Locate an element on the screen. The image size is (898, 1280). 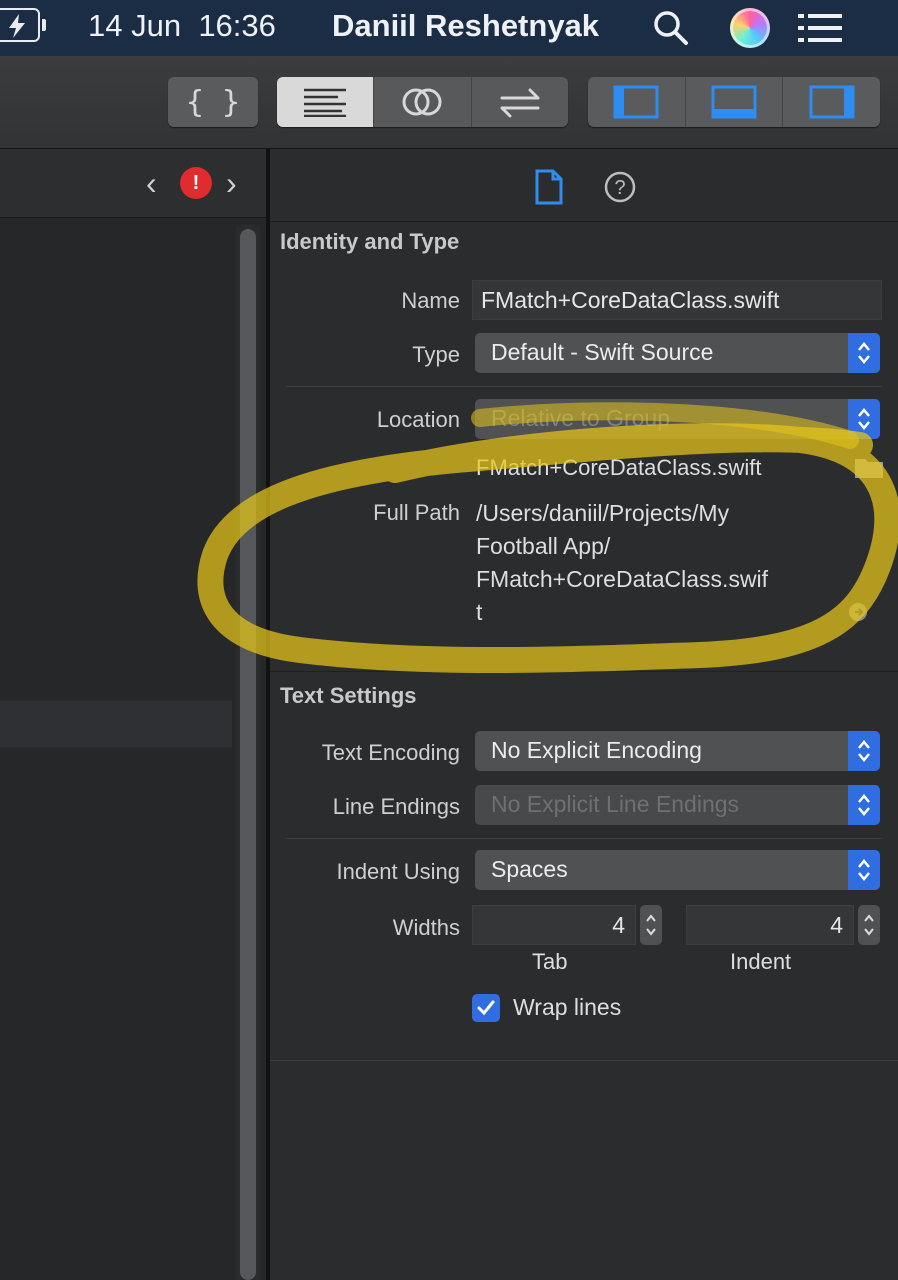
current-line-highlight is located at coordinates (116, 724).